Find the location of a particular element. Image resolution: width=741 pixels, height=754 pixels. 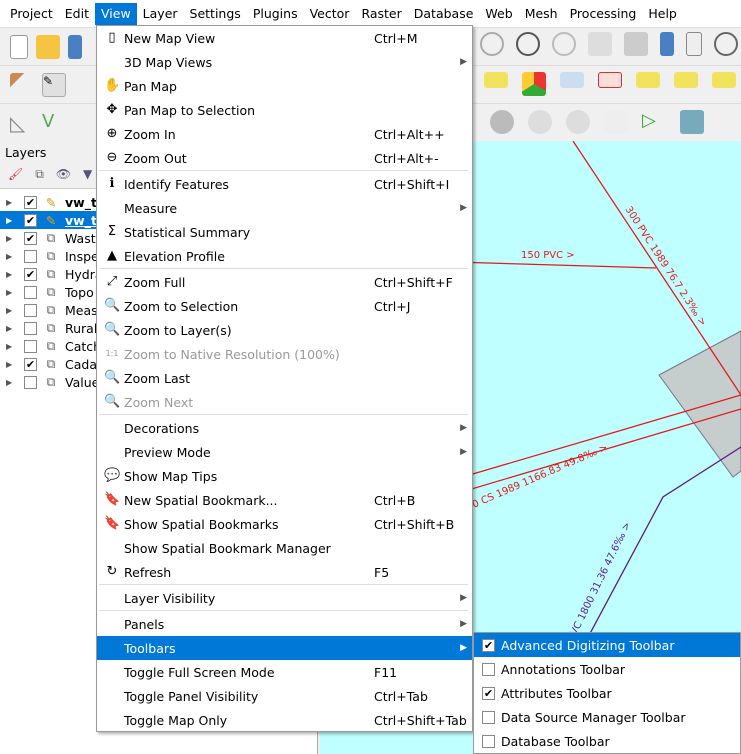

ruler-icon: ◺ is located at coordinates (22, 123).